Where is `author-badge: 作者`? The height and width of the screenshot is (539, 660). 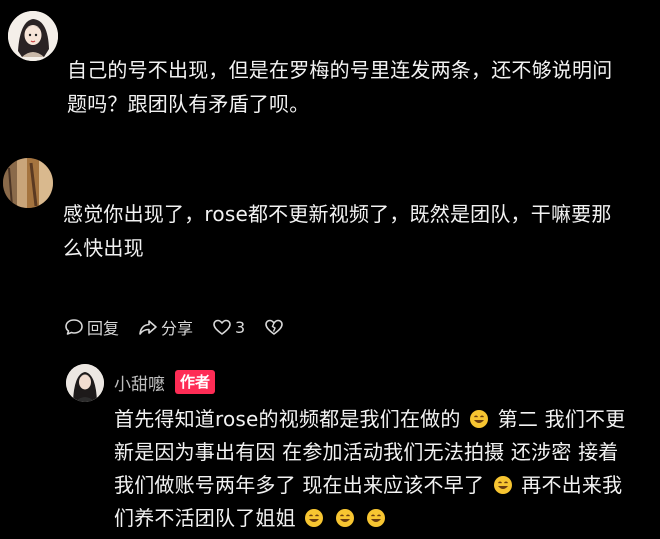 author-badge: 作者 is located at coordinates (195, 382).